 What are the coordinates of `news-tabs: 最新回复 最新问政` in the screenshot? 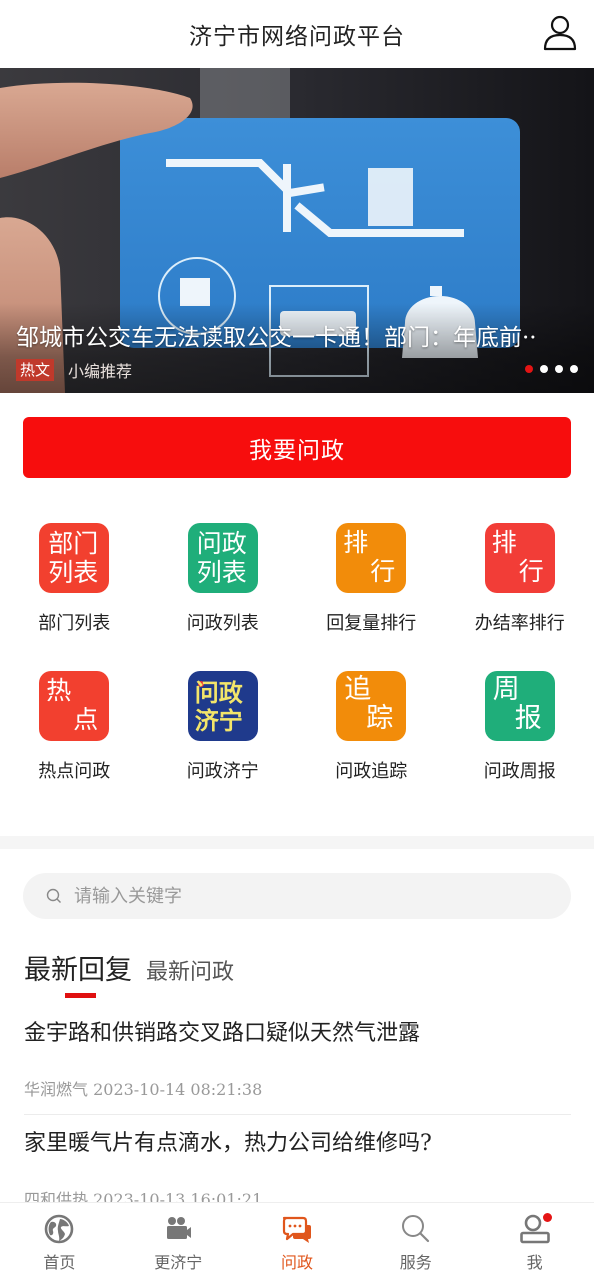 It's located at (129, 967).